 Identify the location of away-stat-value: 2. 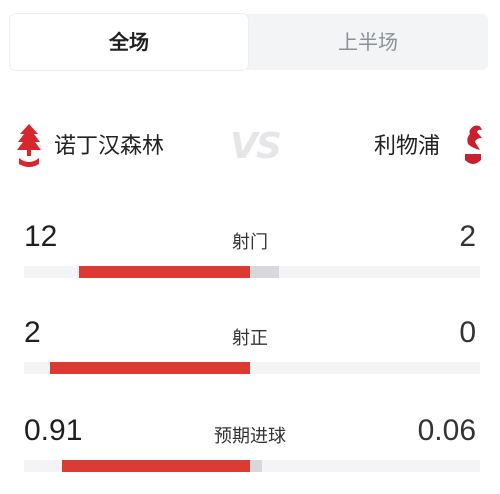
(467, 236).